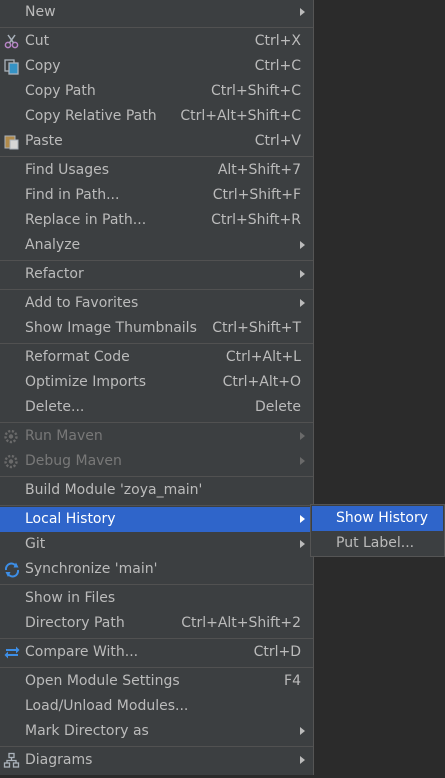  I want to click on menu-item-label: Copy Path, so click(60, 91).